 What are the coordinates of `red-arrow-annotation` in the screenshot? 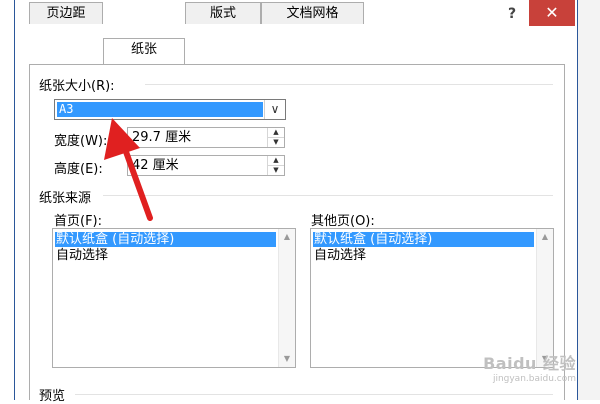 It's located at (128, 169).